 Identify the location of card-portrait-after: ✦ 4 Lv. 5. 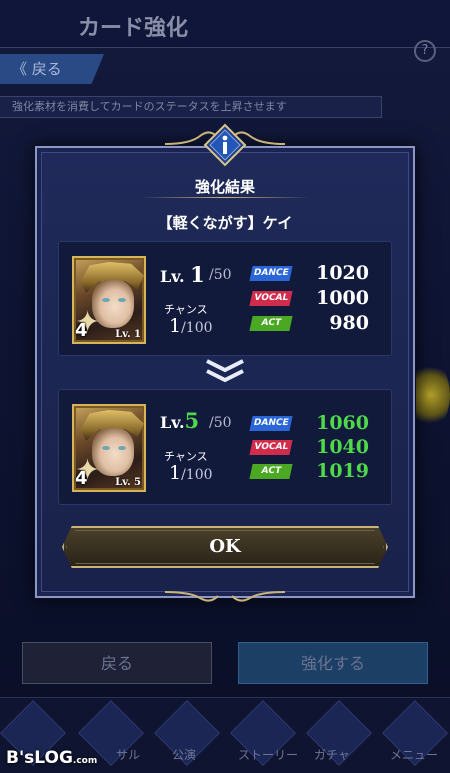
(109, 448).